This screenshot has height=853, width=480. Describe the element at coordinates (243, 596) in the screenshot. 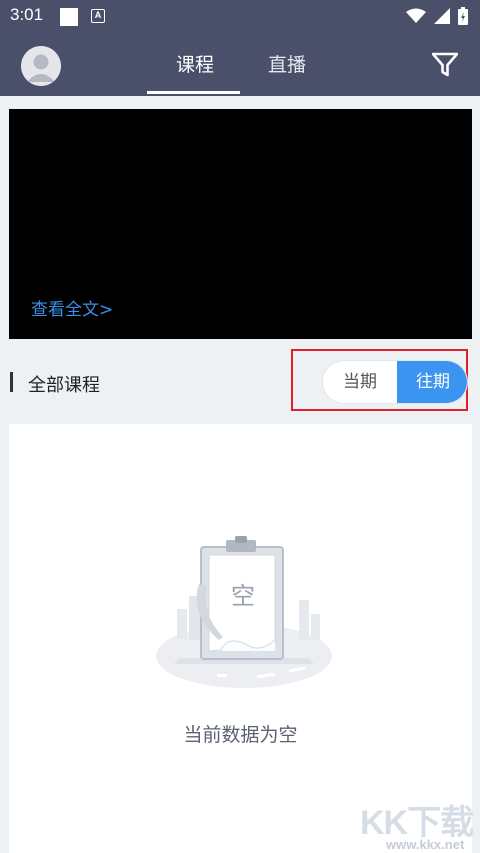

I see `empty-illustration-text: 空` at that location.